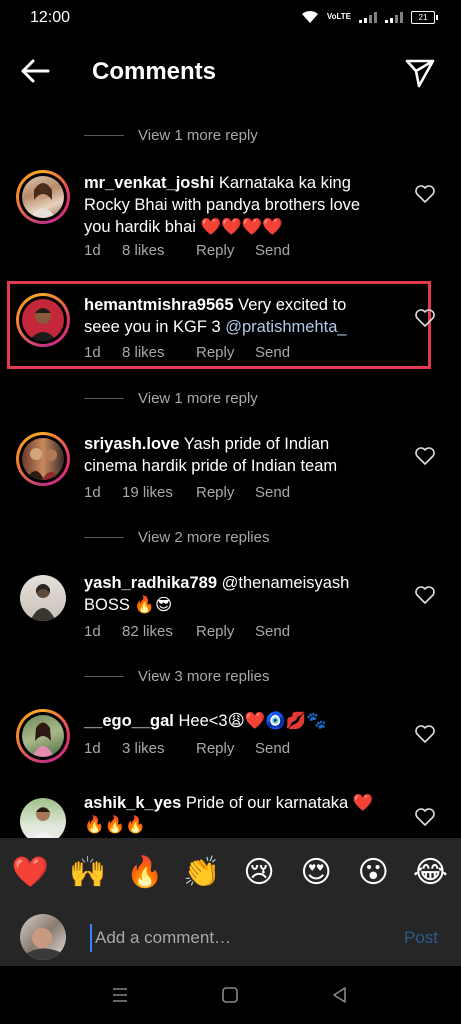 The width and height of the screenshot is (461, 1024). I want to click on system-nav-bar, so click(230, 995).